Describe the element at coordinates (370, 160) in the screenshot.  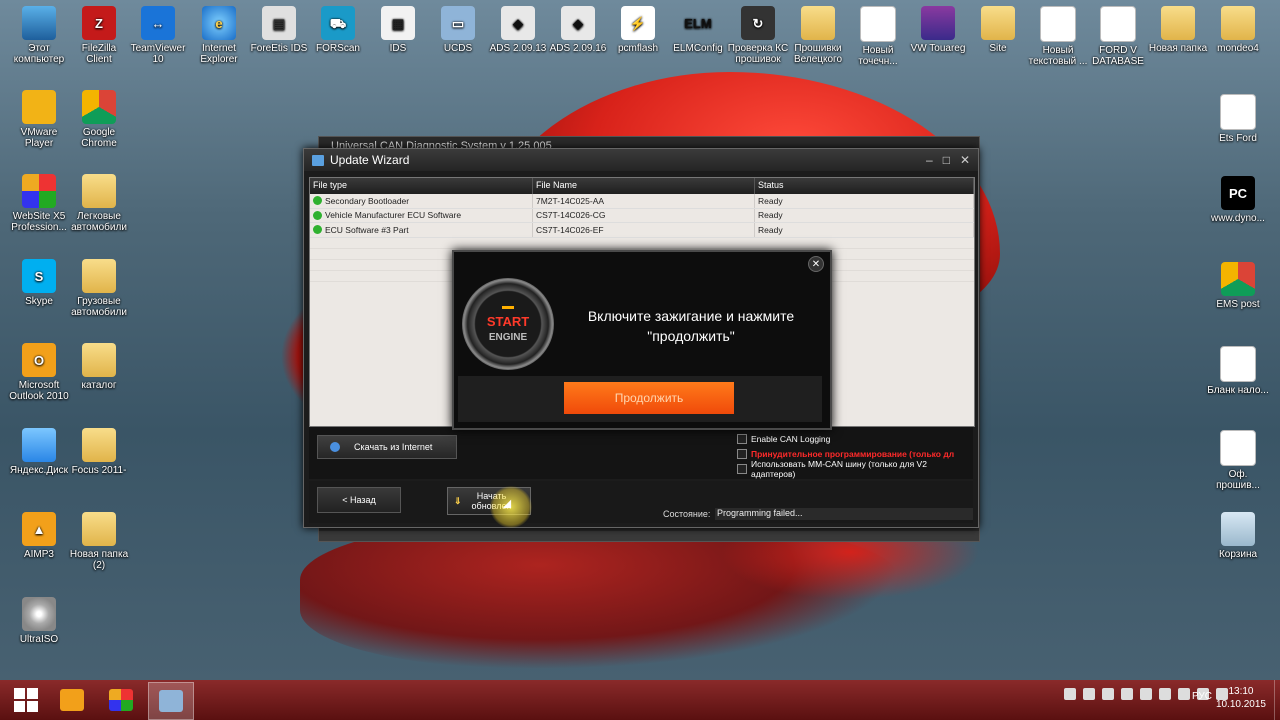
I see `wizard-title: Update Wizard` at that location.